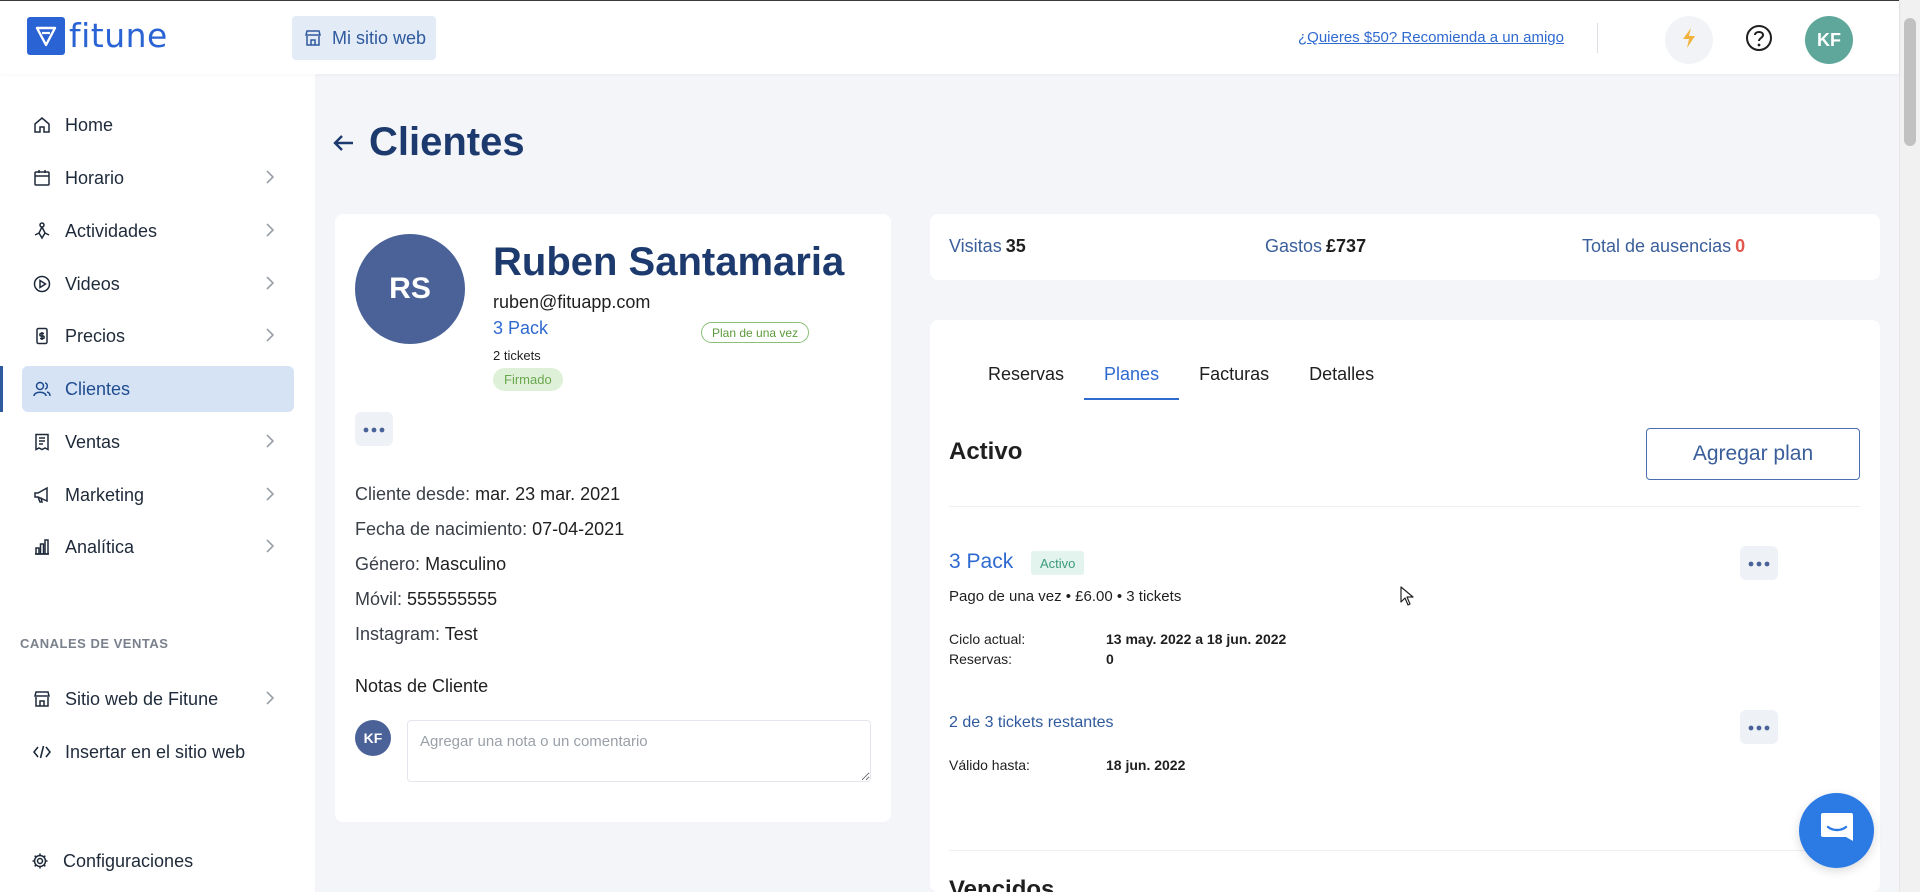  What do you see at coordinates (410, 289) in the screenshot?
I see `client-avatar: RS` at bounding box center [410, 289].